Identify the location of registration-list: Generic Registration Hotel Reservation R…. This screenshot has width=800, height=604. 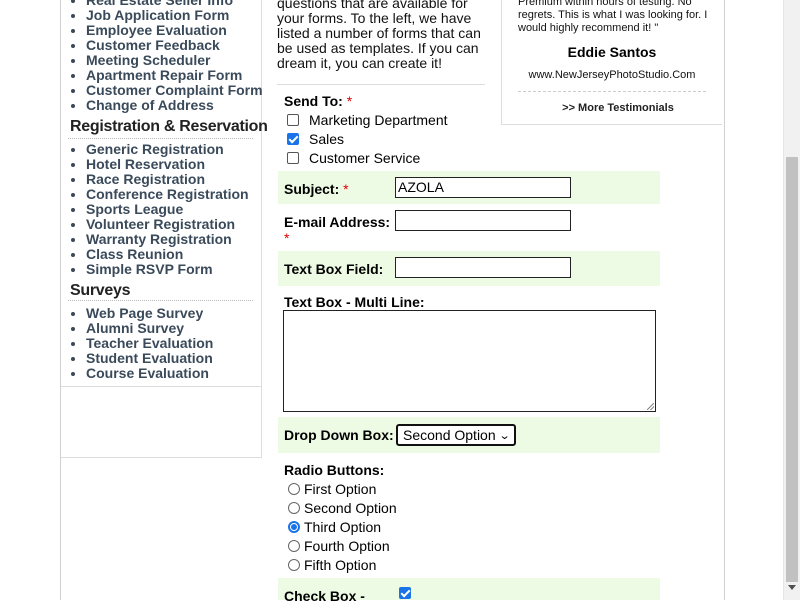
(154, 209).